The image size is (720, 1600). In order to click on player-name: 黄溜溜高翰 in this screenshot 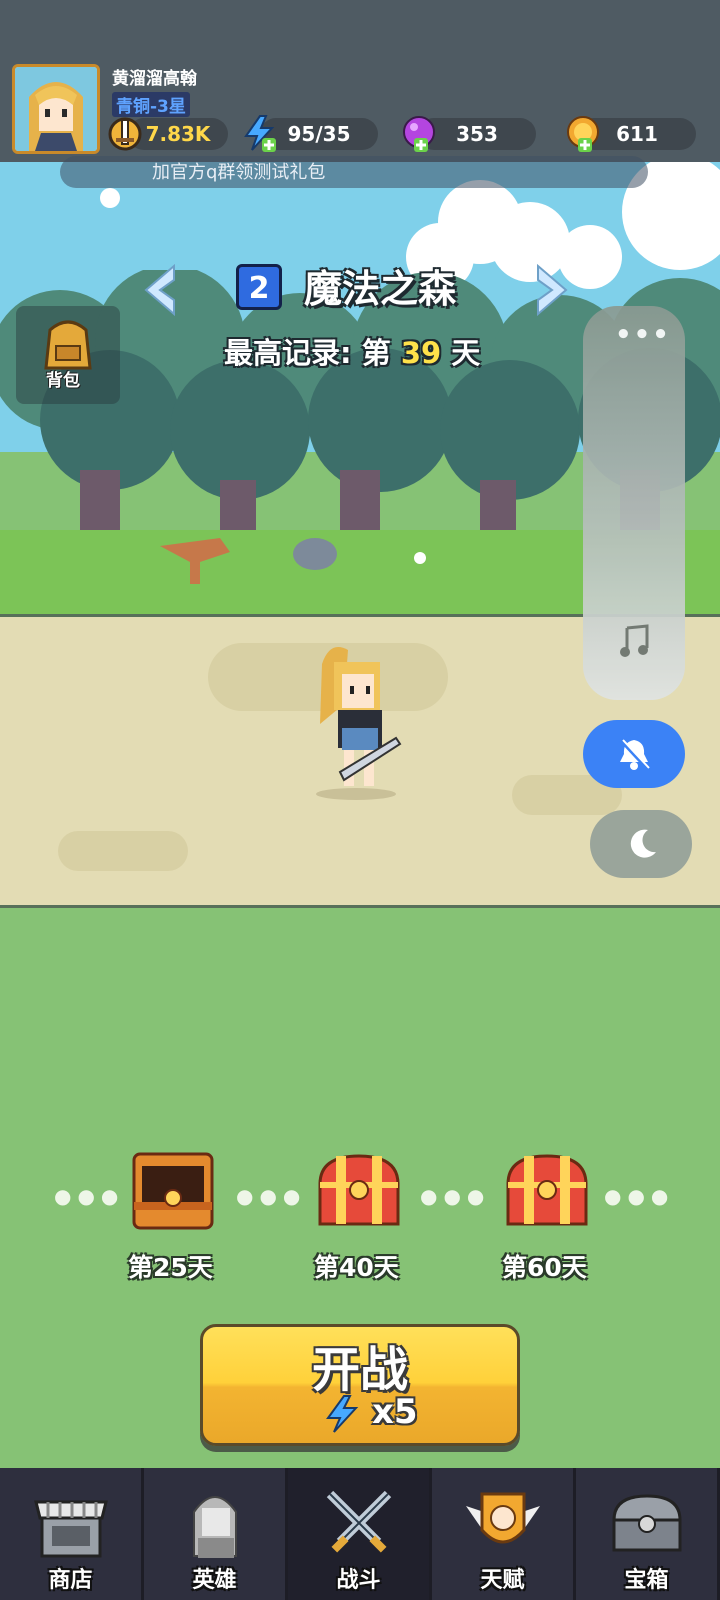, I will do `click(154, 79)`.